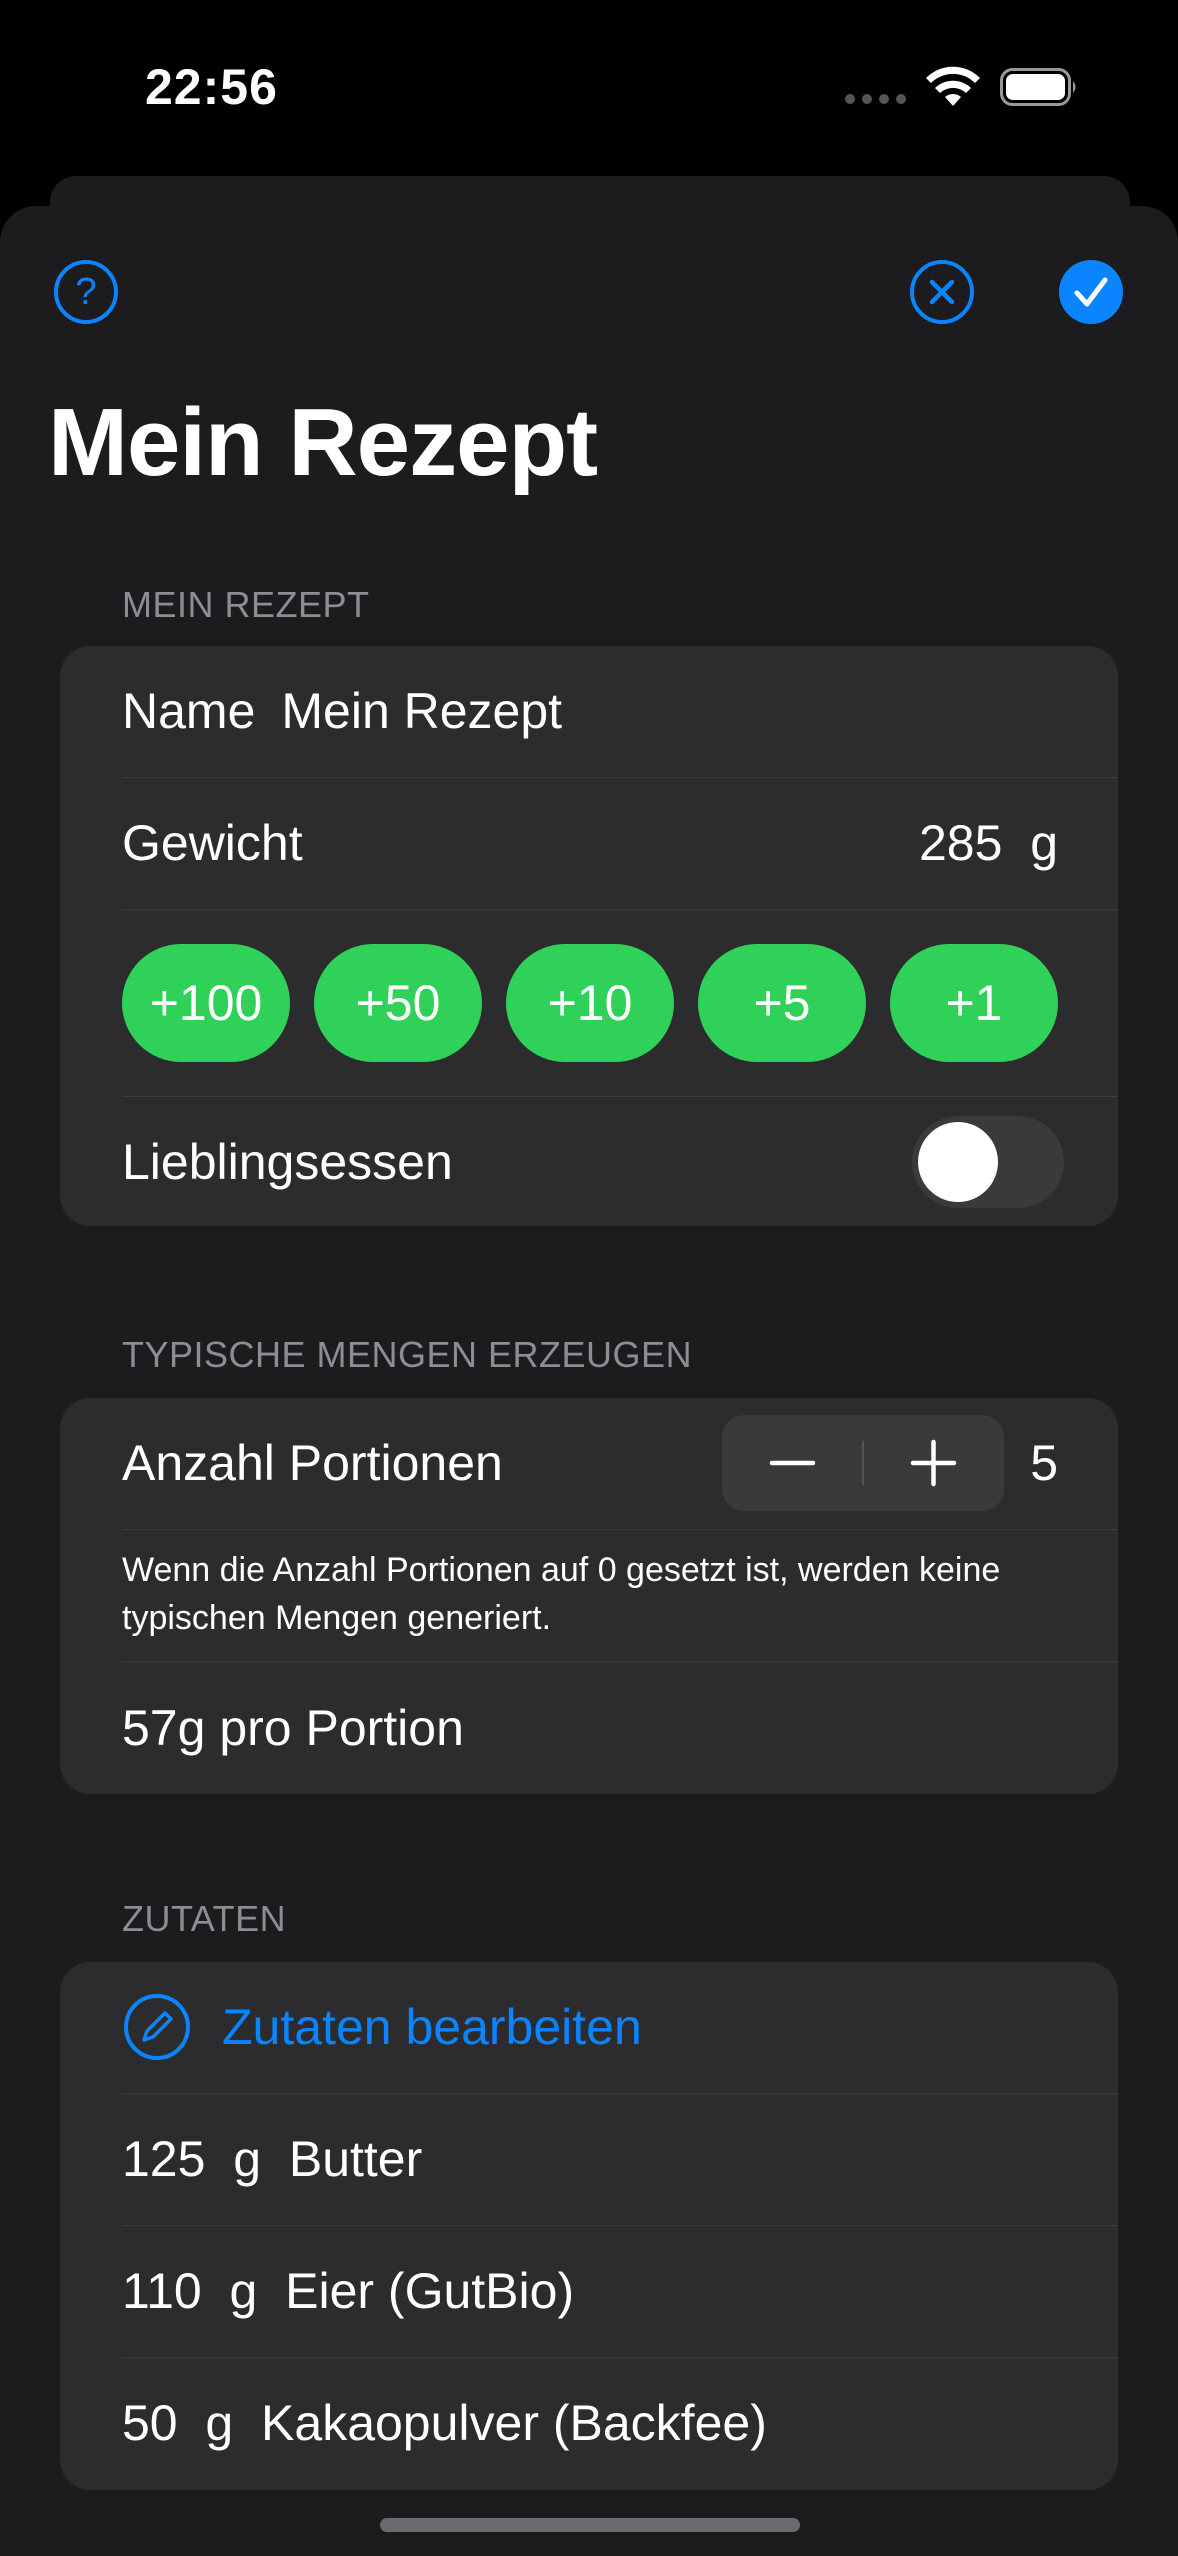 The height and width of the screenshot is (2556, 1178). Describe the element at coordinates (589, 85) in the screenshot. I see `status-bar: 22:56` at that location.